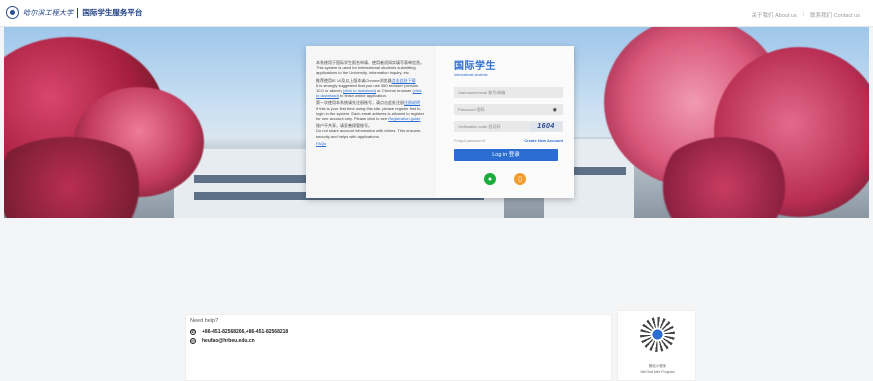  Describe the element at coordinates (482, 92) in the screenshot. I see `username-placeholder: Username/email 账号/邮箱` at that location.